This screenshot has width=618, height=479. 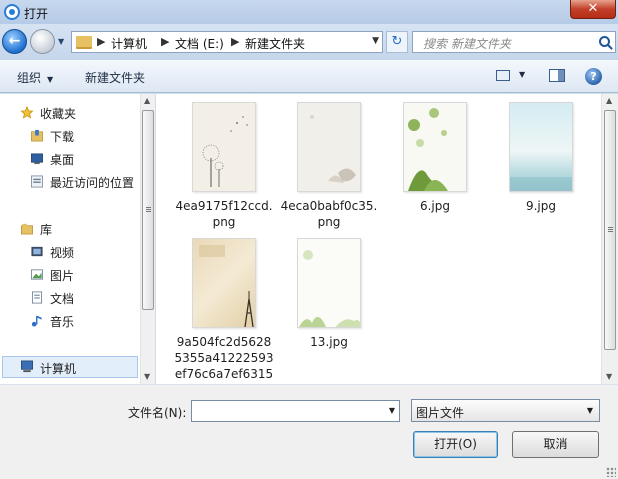 I want to click on sidebar-item-label: 计算机, so click(x=58, y=369).